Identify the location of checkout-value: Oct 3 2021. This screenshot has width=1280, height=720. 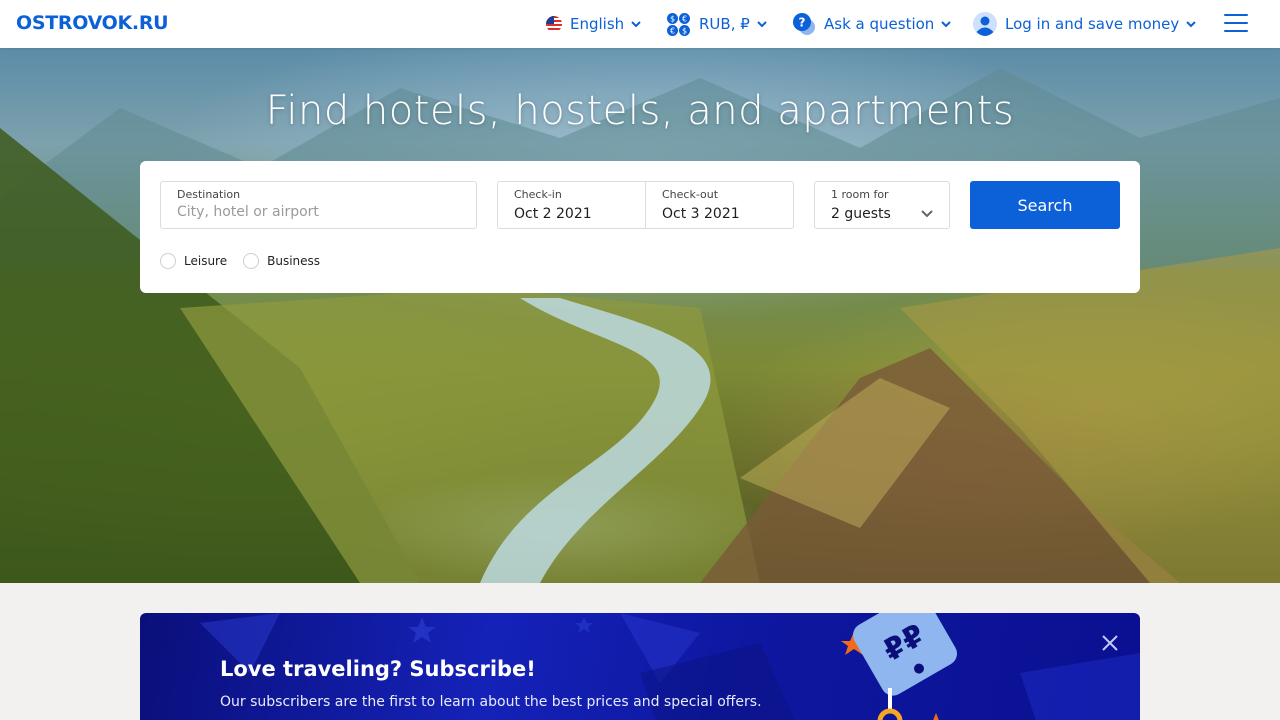
(701, 214).